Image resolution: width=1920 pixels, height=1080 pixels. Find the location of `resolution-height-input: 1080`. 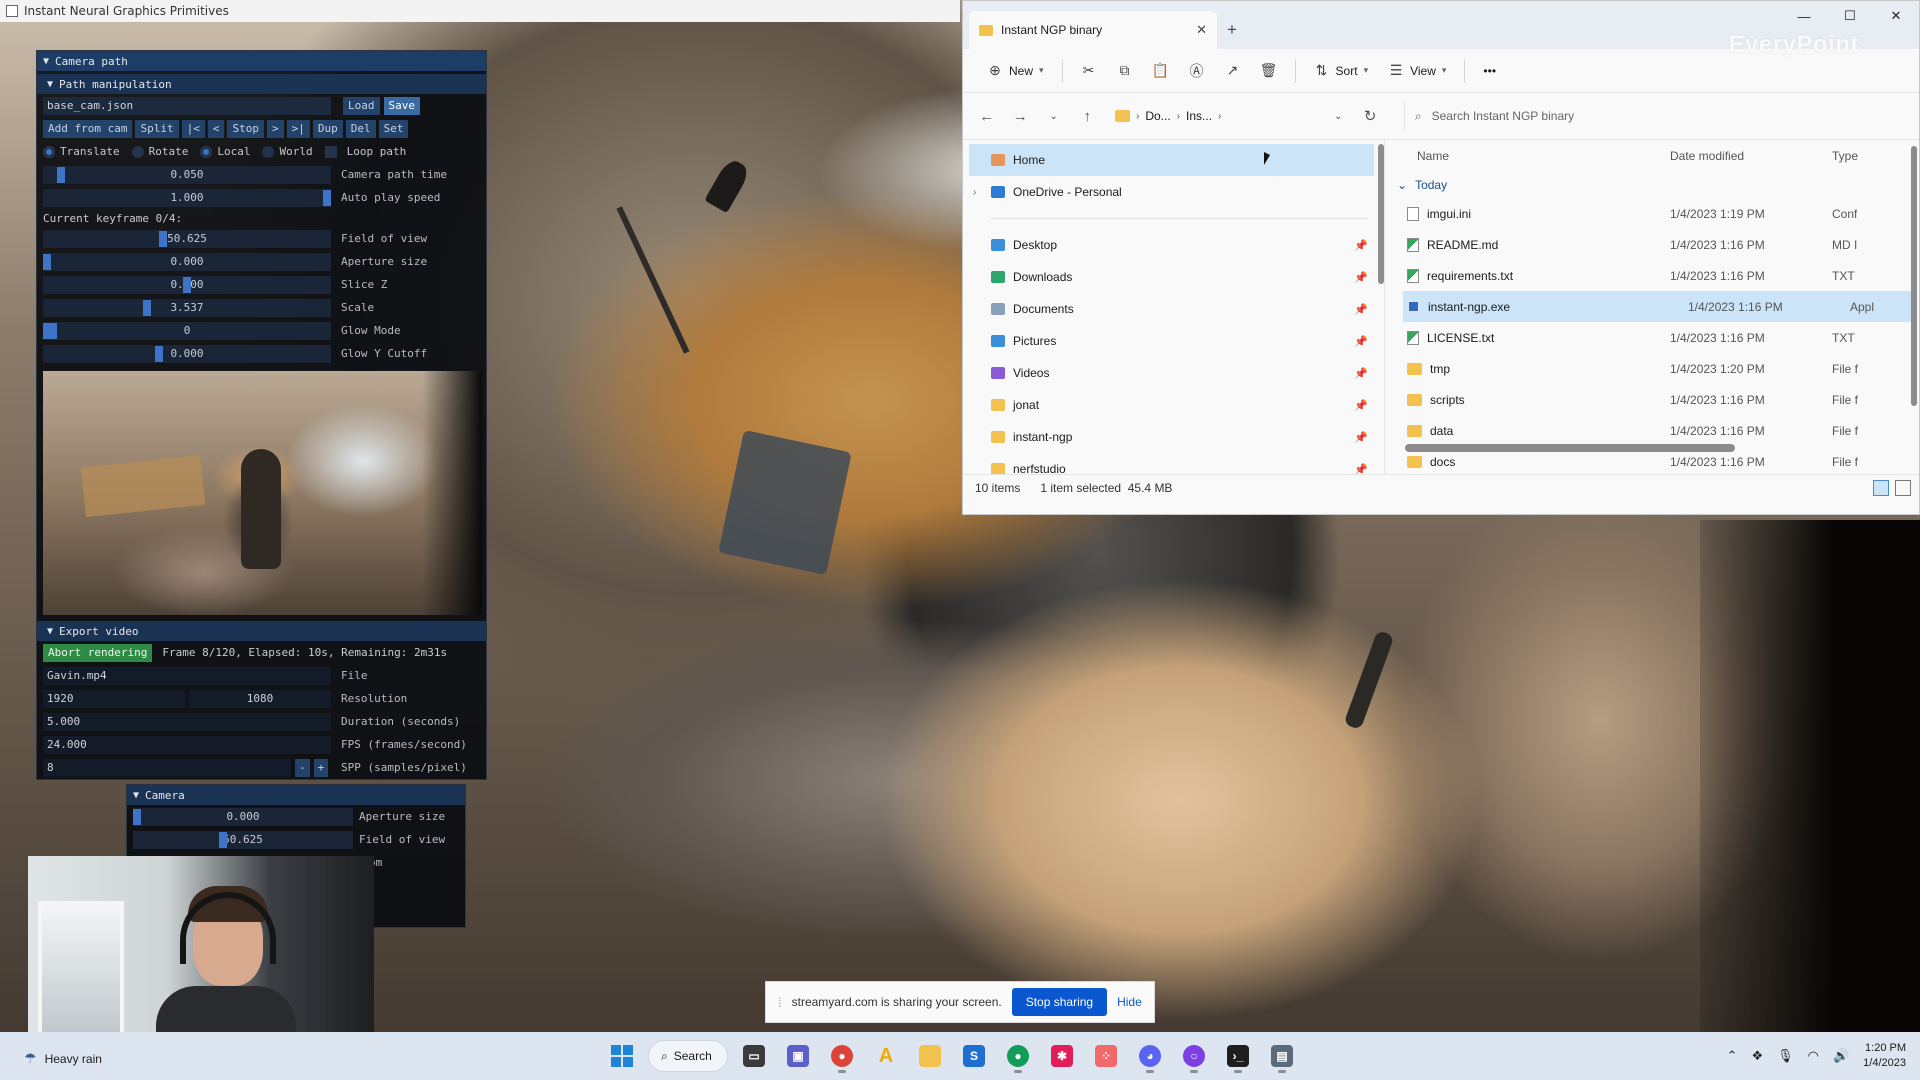

resolution-height-input: 1080 is located at coordinates (260, 698).